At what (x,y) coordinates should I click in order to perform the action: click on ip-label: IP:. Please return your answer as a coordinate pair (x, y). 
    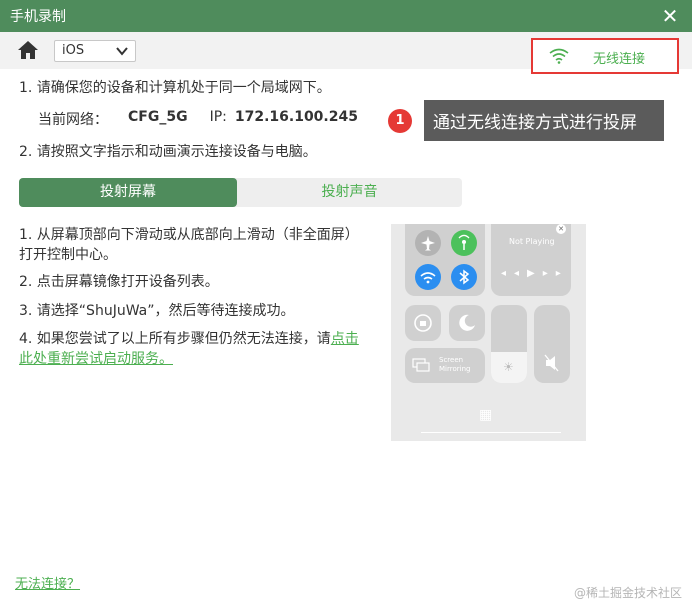
    Looking at the image, I should click on (218, 117).